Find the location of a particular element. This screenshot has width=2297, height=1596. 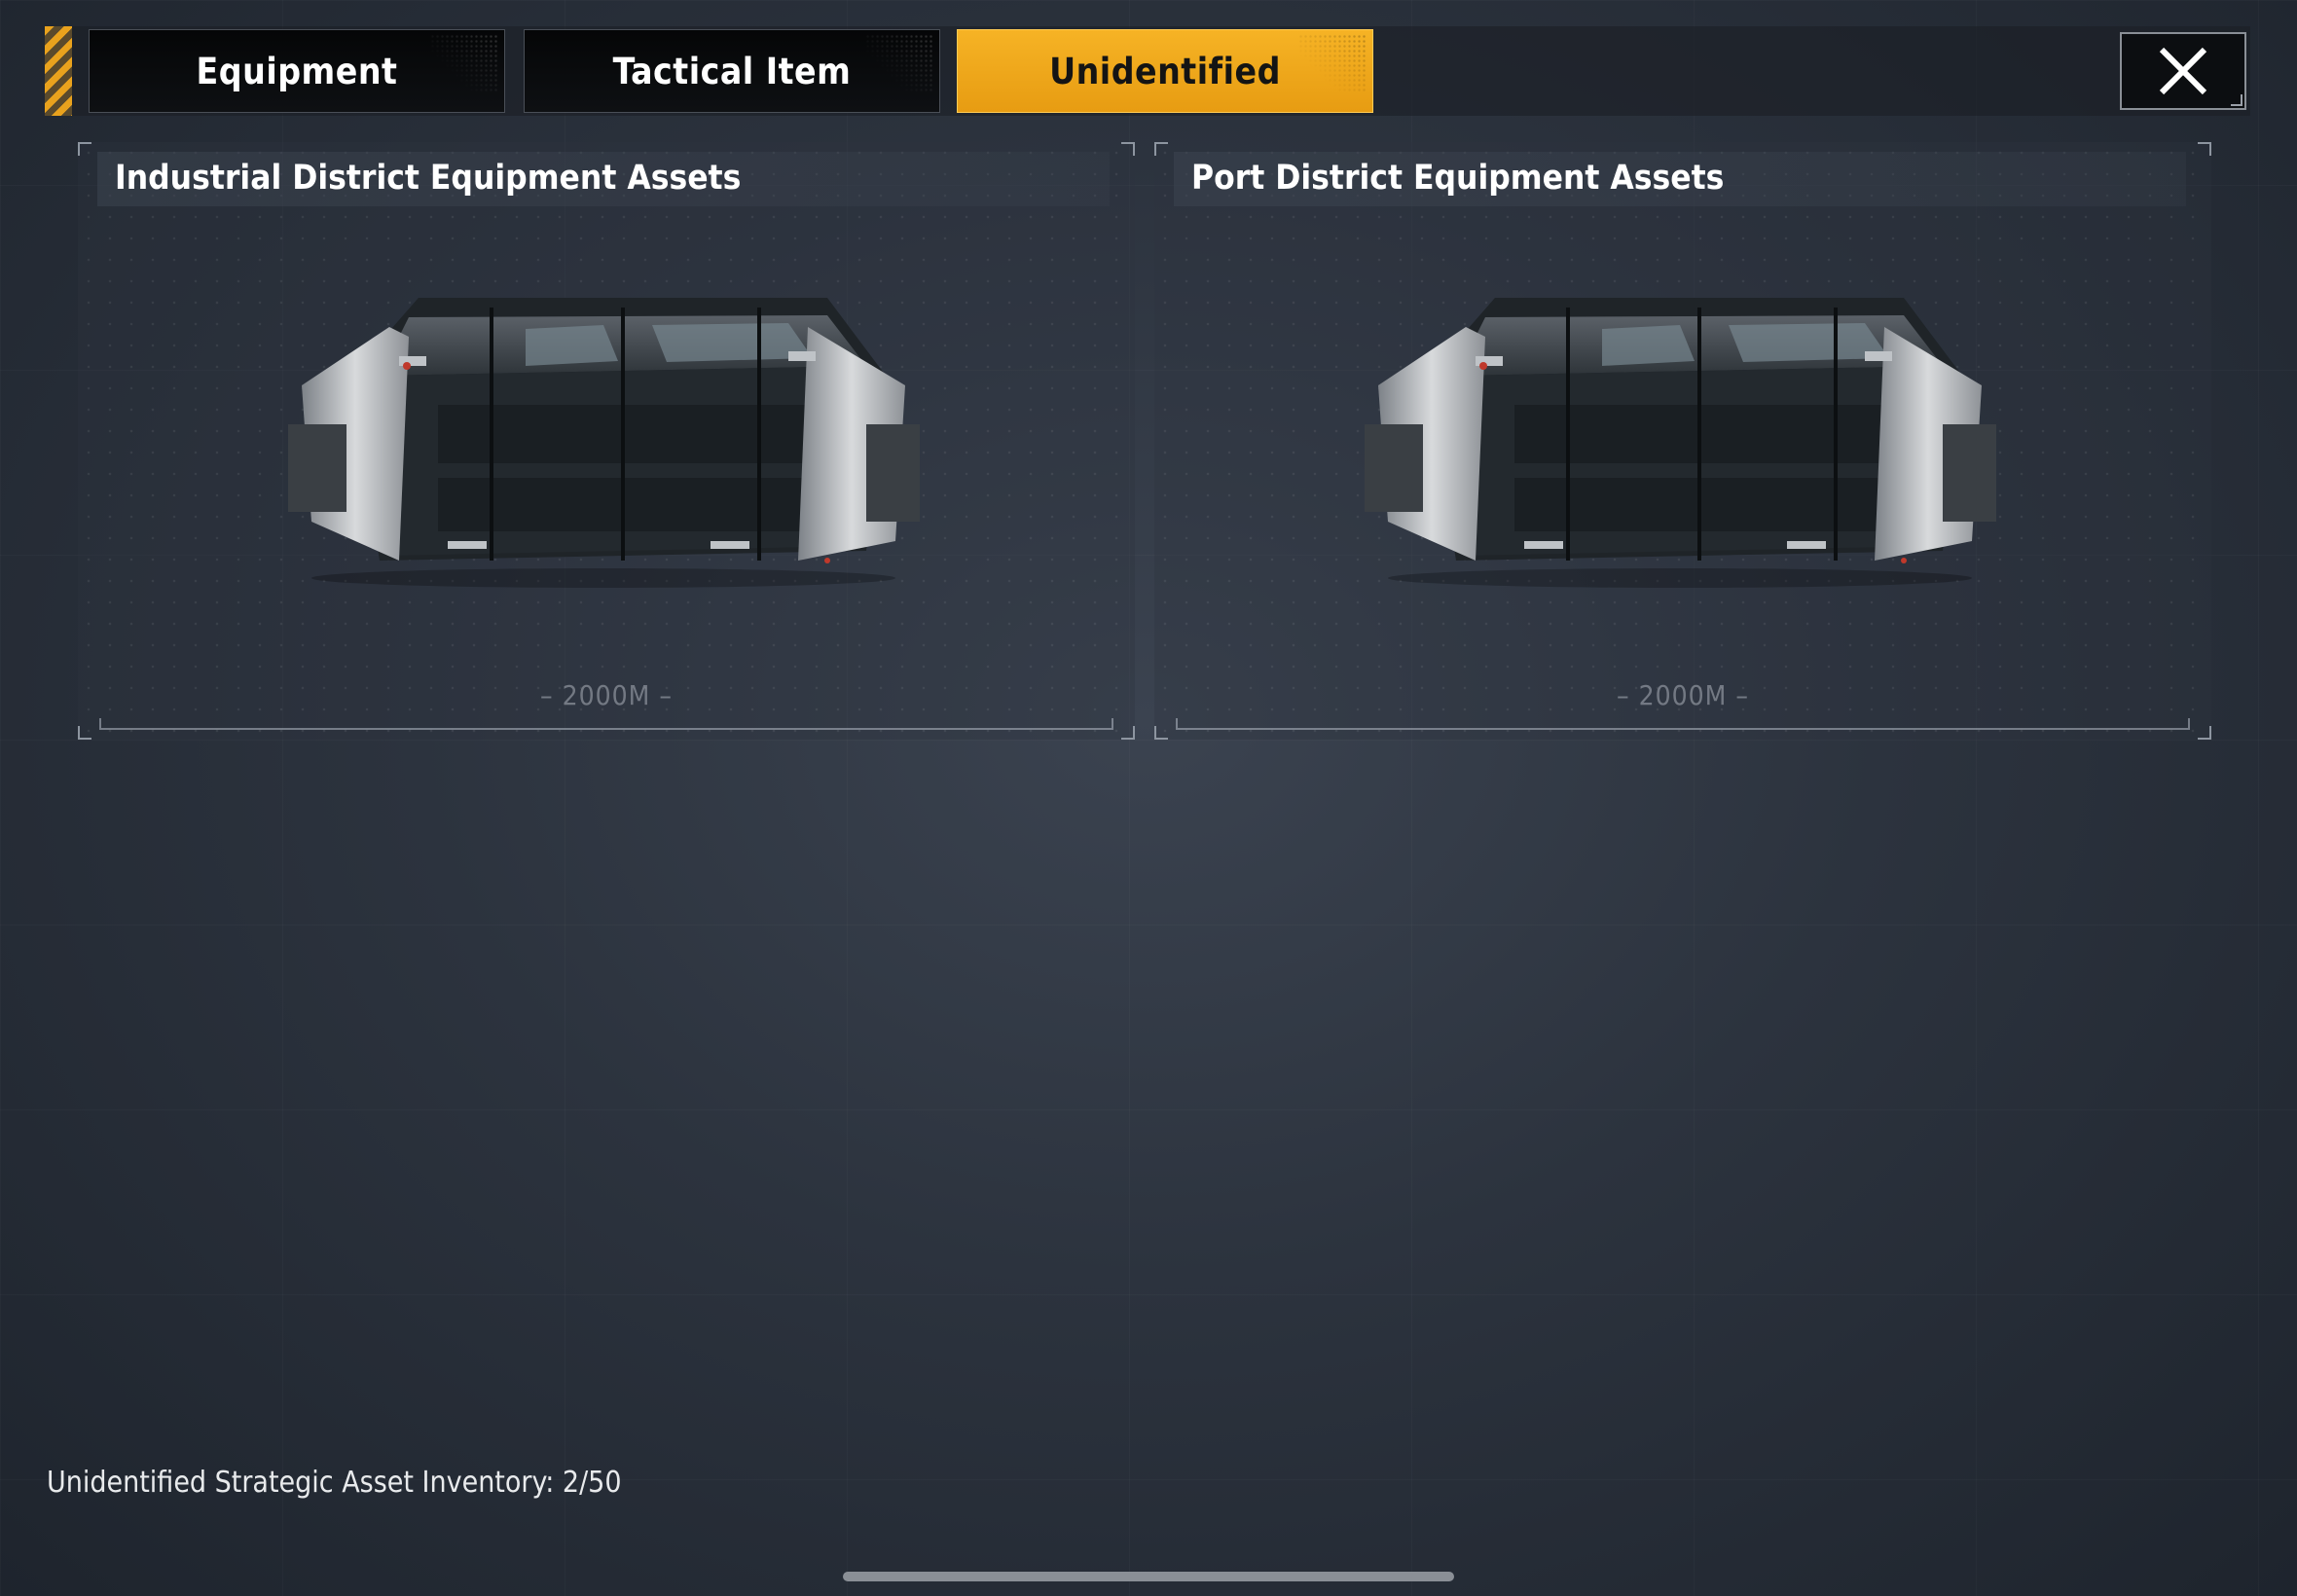

tab-label: Unidentified is located at coordinates (1165, 71).